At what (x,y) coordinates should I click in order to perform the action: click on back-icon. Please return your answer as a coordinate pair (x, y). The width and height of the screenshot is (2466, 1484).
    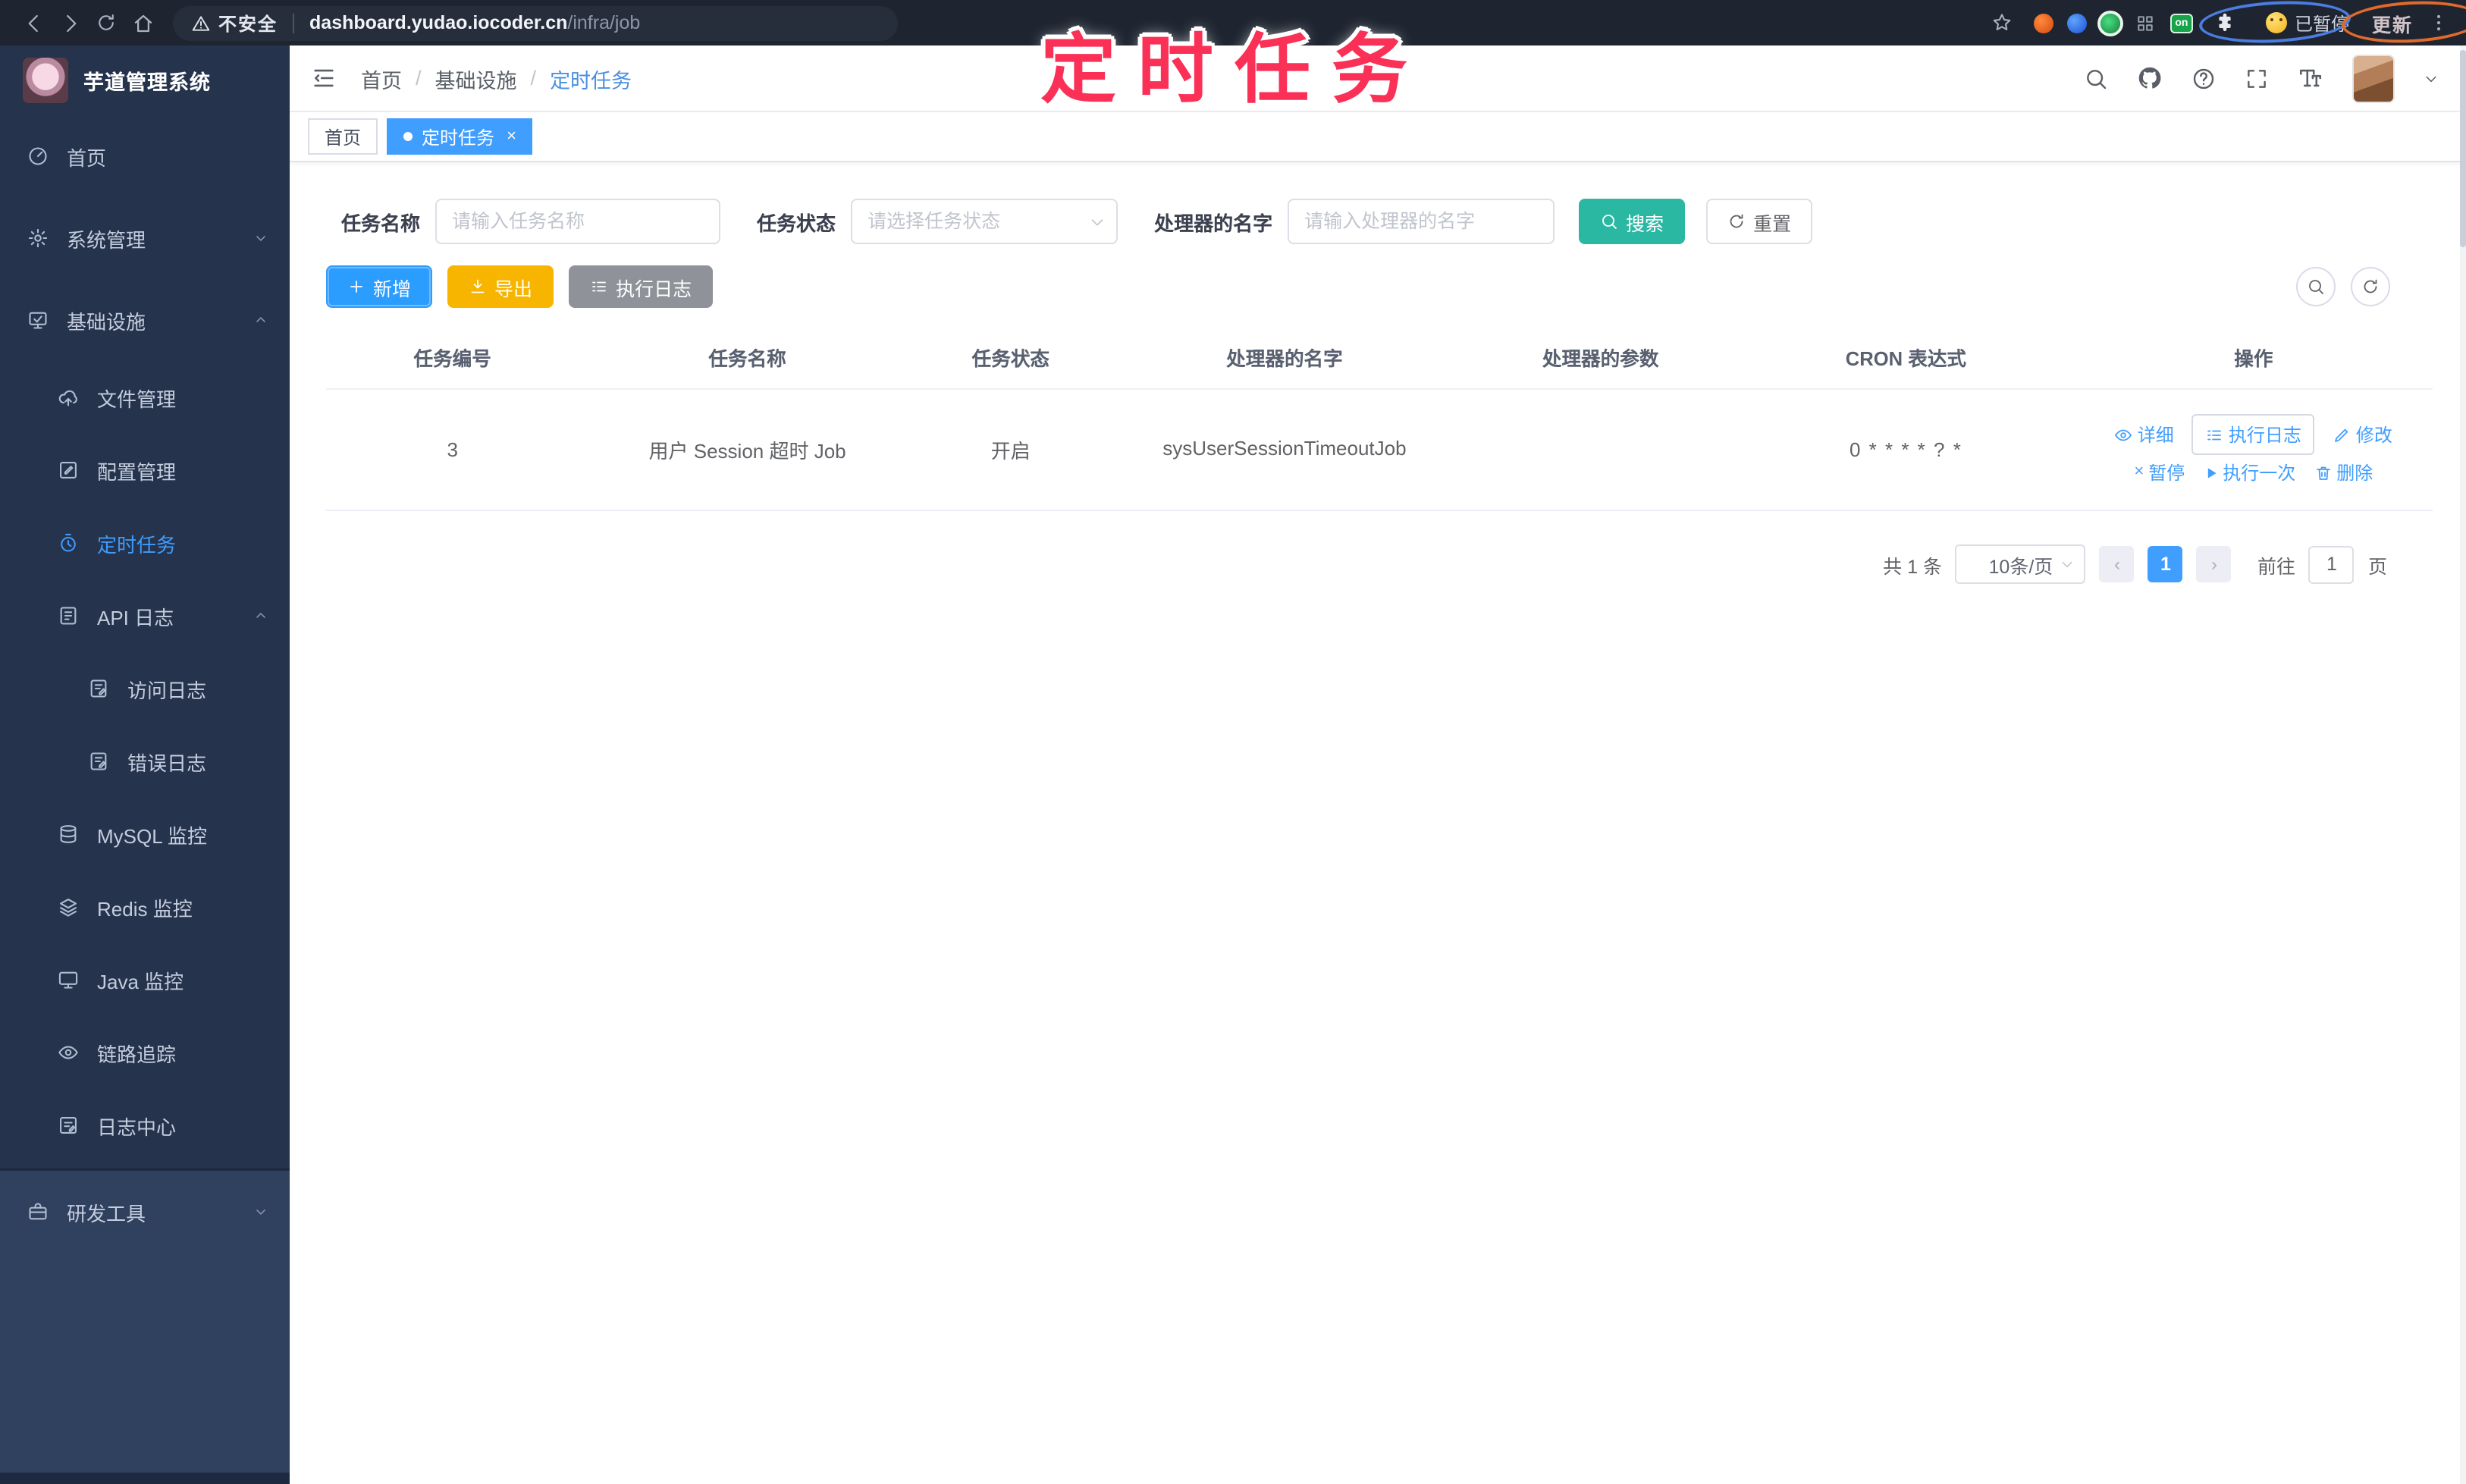
    Looking at the image, I should click on (33, 23).